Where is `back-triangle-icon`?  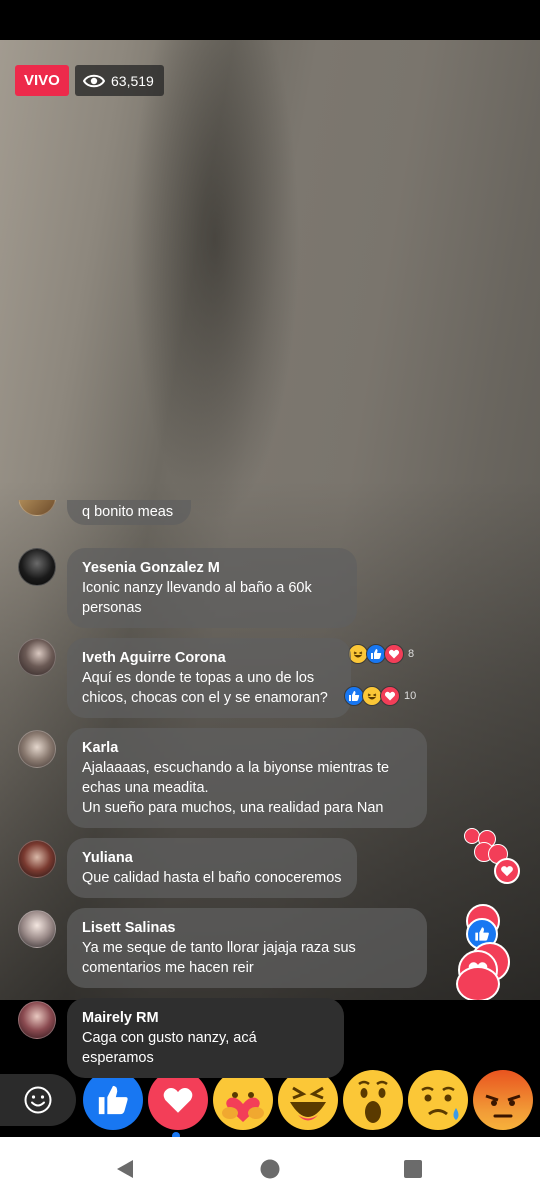
back-triangle-icon is located at coordinates (125, 1169).